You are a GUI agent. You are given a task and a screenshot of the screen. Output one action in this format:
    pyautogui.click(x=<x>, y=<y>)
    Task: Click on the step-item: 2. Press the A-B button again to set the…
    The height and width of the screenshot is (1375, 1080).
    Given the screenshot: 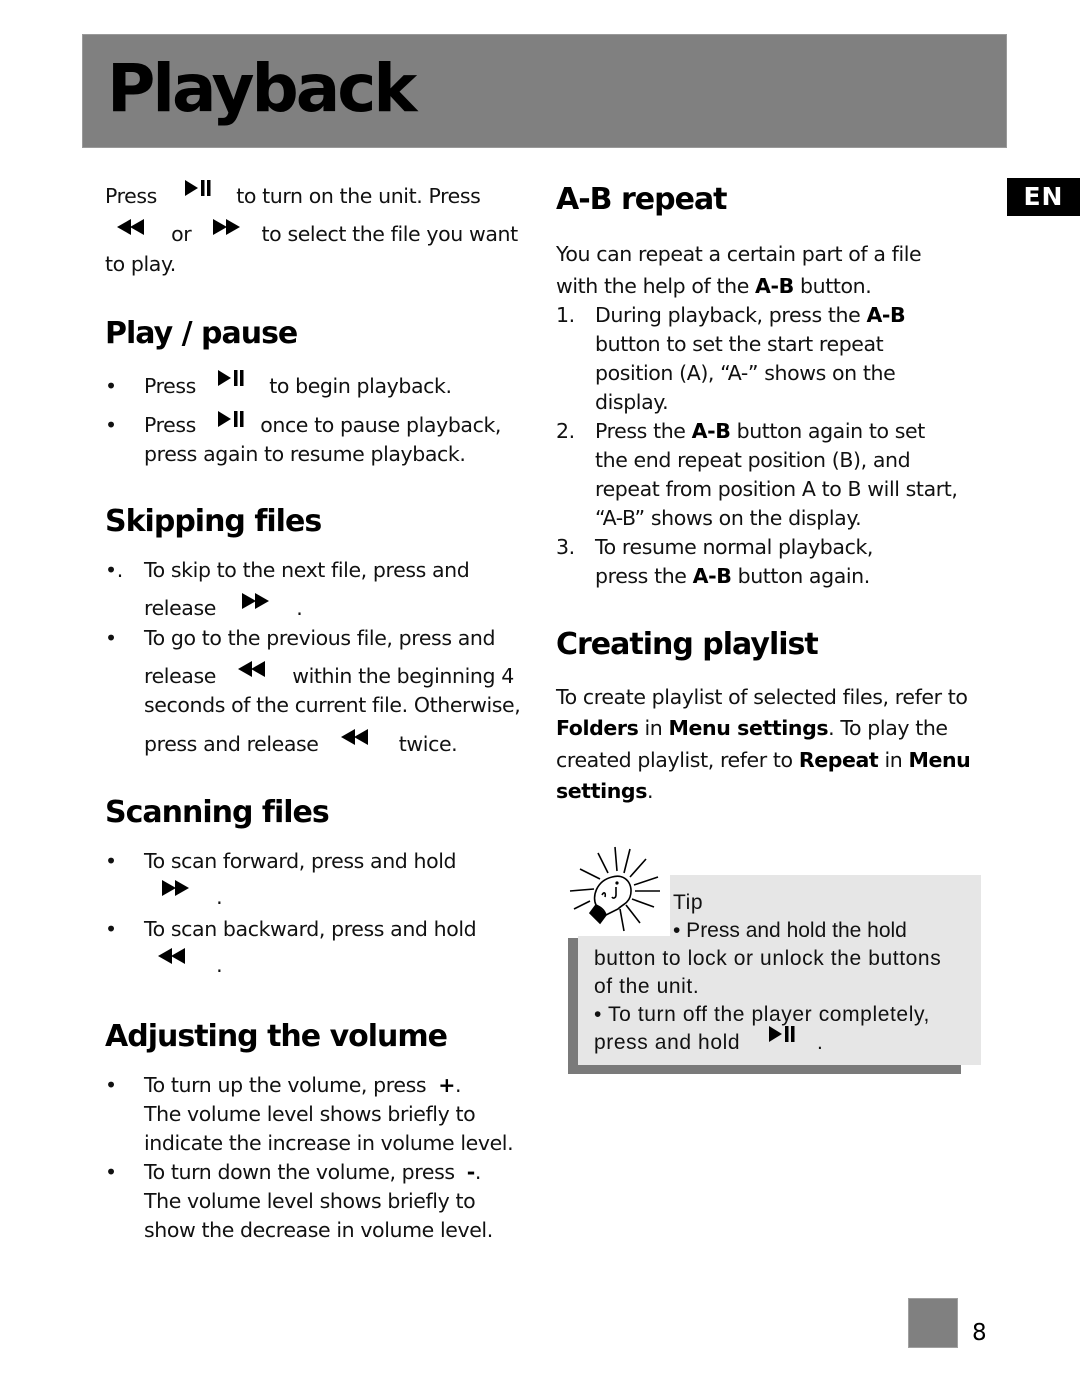 What is the action you would take?
    pyautogui.click(x=757, y=474)
    